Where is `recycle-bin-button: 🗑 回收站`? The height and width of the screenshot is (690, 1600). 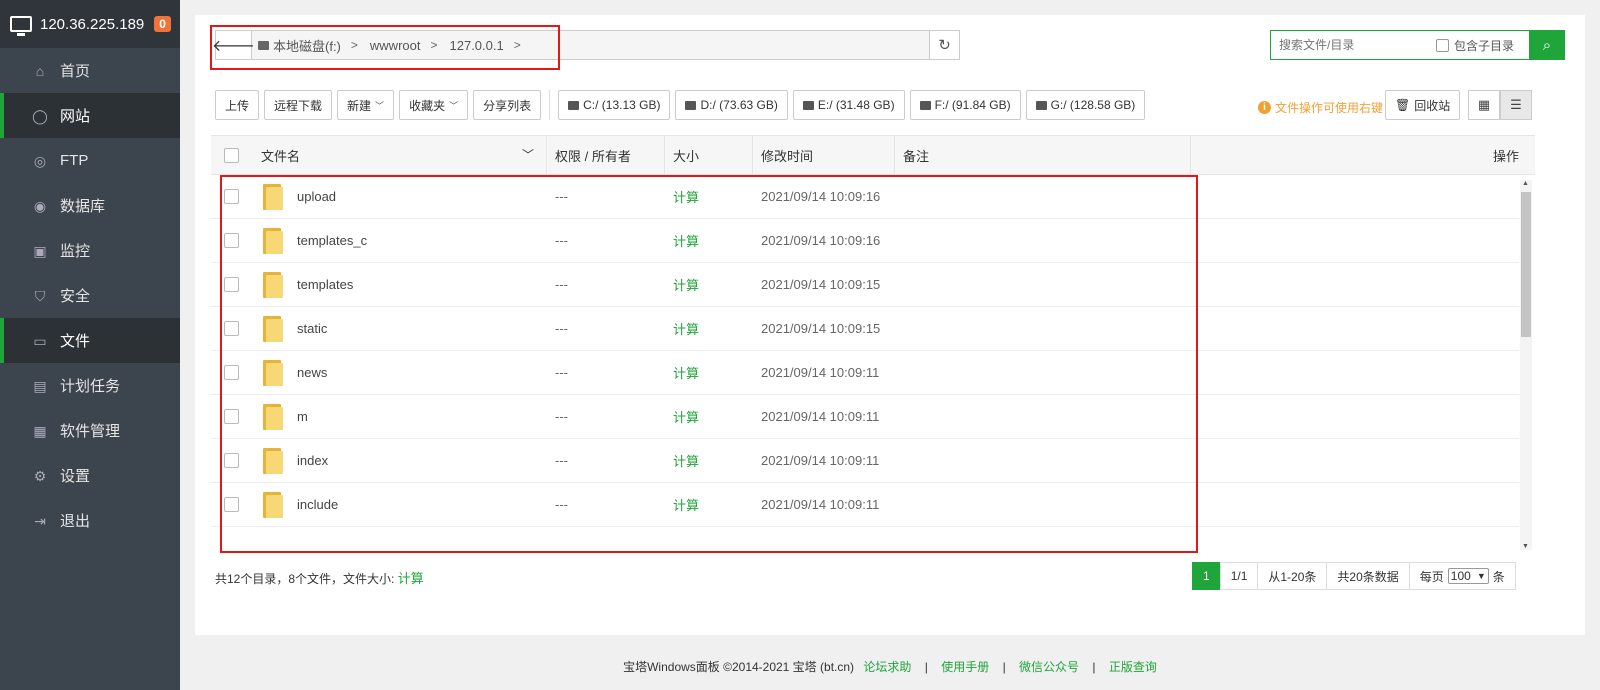
recycle-bin-button: 🗑 回收站 is located at coordinates (1423, 105).